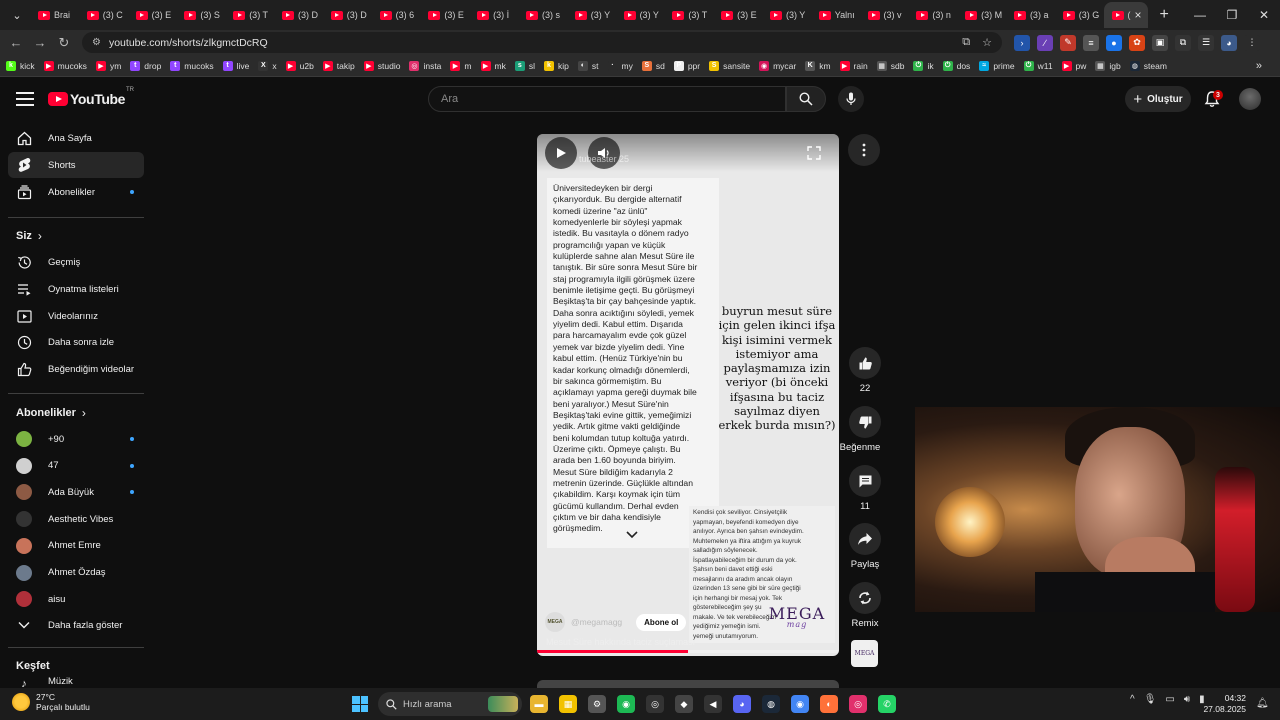  I want to click on share-action: Paylaş, so click(865, 546).